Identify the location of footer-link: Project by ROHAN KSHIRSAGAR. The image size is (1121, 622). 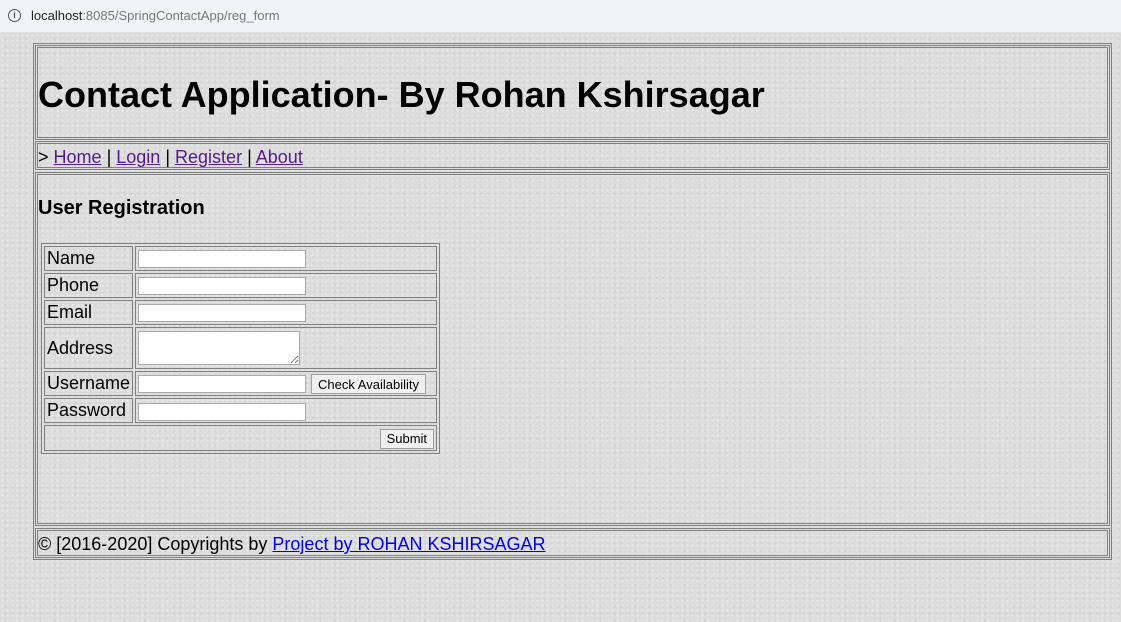
(408, 544).